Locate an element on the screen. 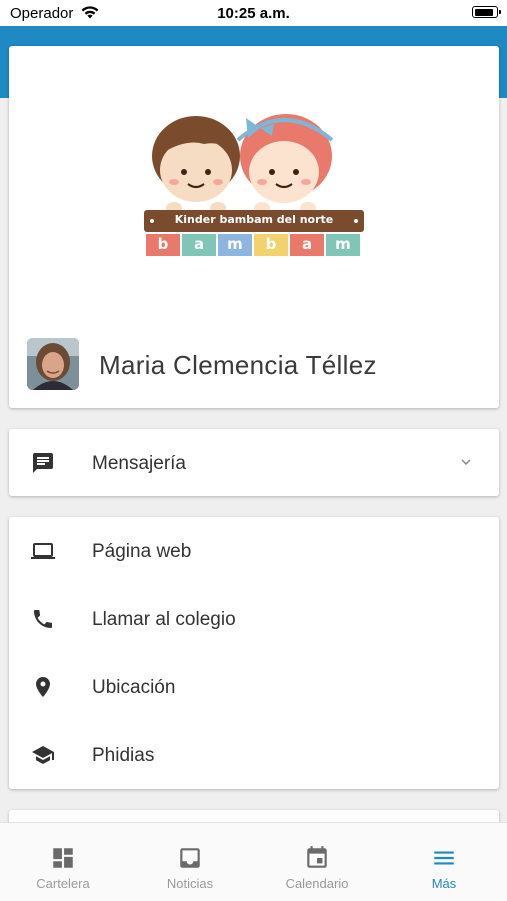 This screenshot has height=901, width=507. messaging-label: Mensajería is located at coordinates (139, 463).